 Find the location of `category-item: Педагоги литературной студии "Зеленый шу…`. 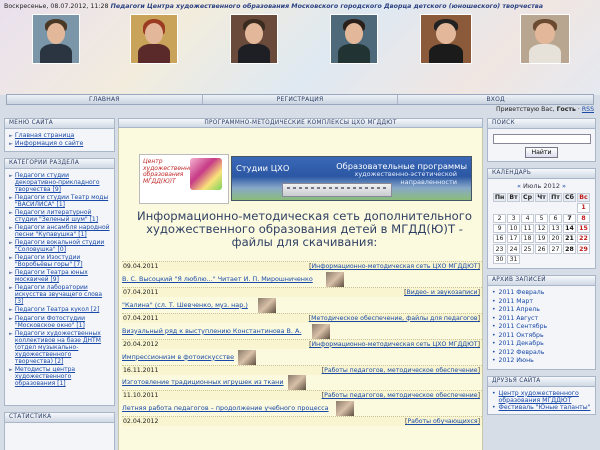

category-item: Педагоги литературной студии "Зеленый шу… is located at coordinates (62, 216).